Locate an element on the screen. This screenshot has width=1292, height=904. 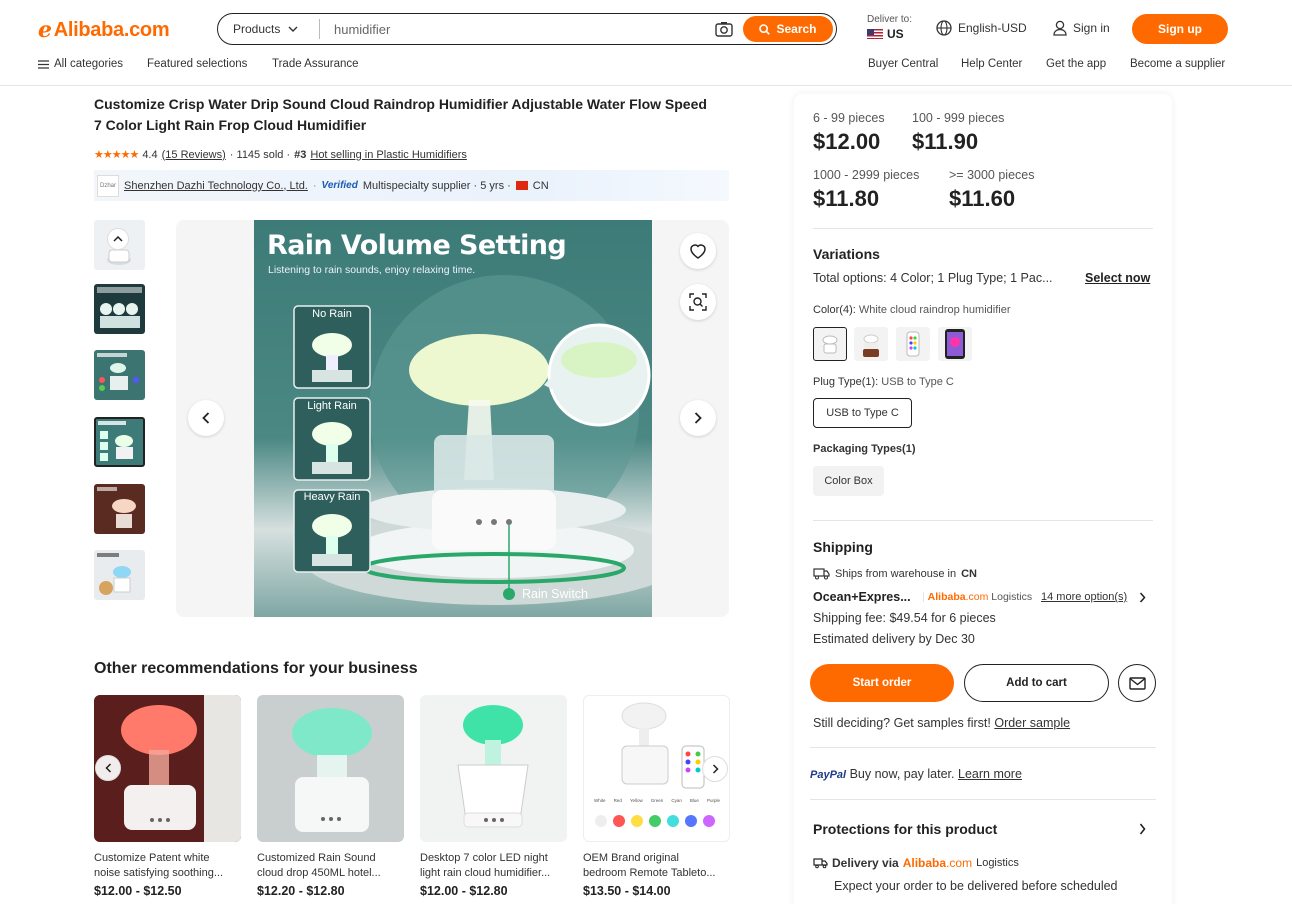
thumbnail-4-selected is located at coordinates (119, 442).